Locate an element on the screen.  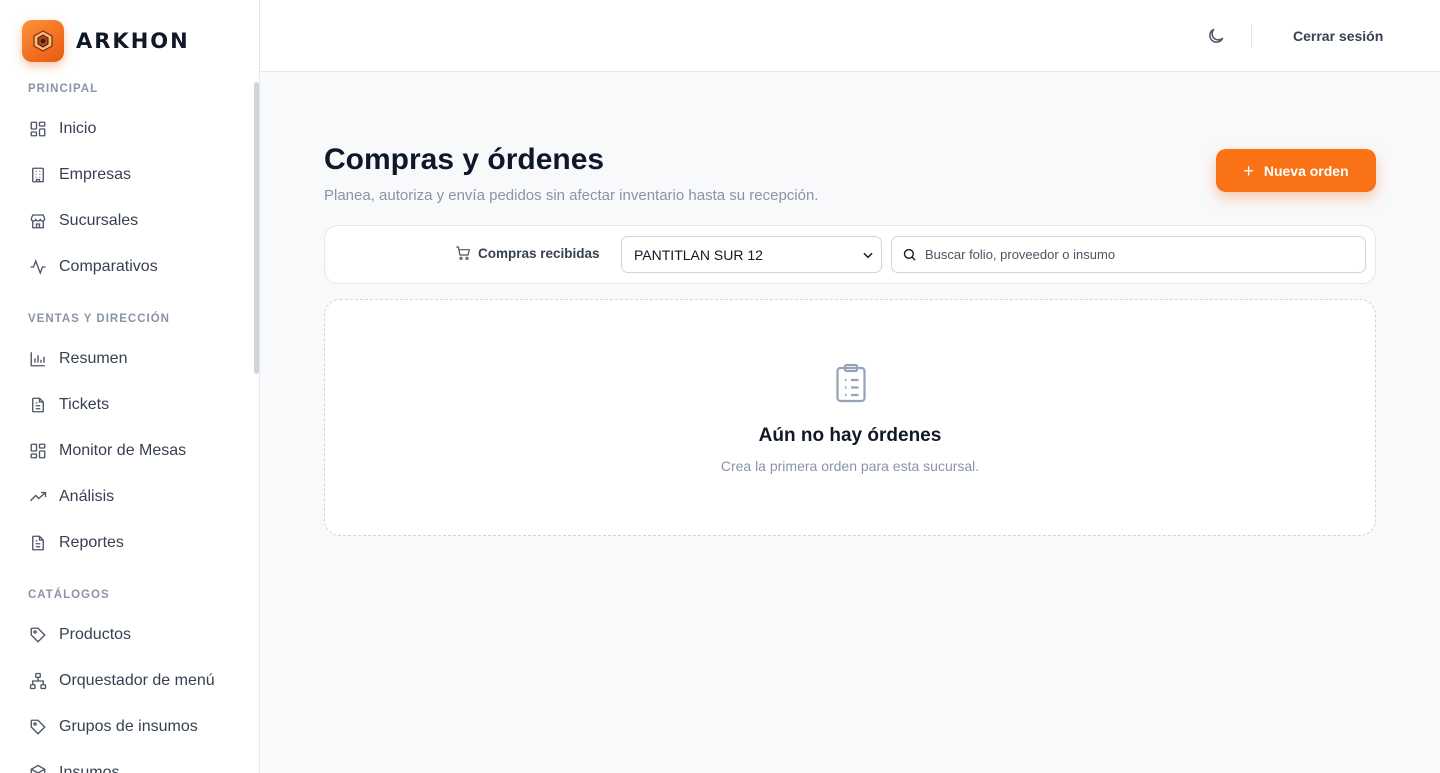
sidebar-item-reportes: Reportes is located at coordinates (76, 543).